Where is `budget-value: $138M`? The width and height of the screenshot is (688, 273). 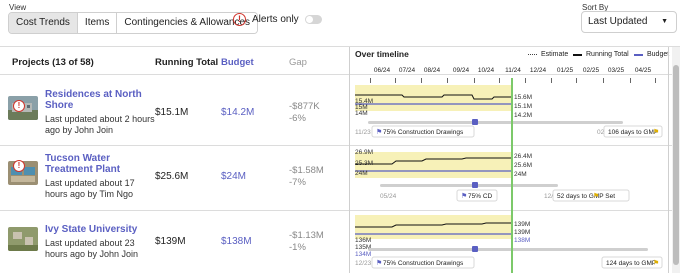 budget-value: $138M is located at coordinates (236, 241).